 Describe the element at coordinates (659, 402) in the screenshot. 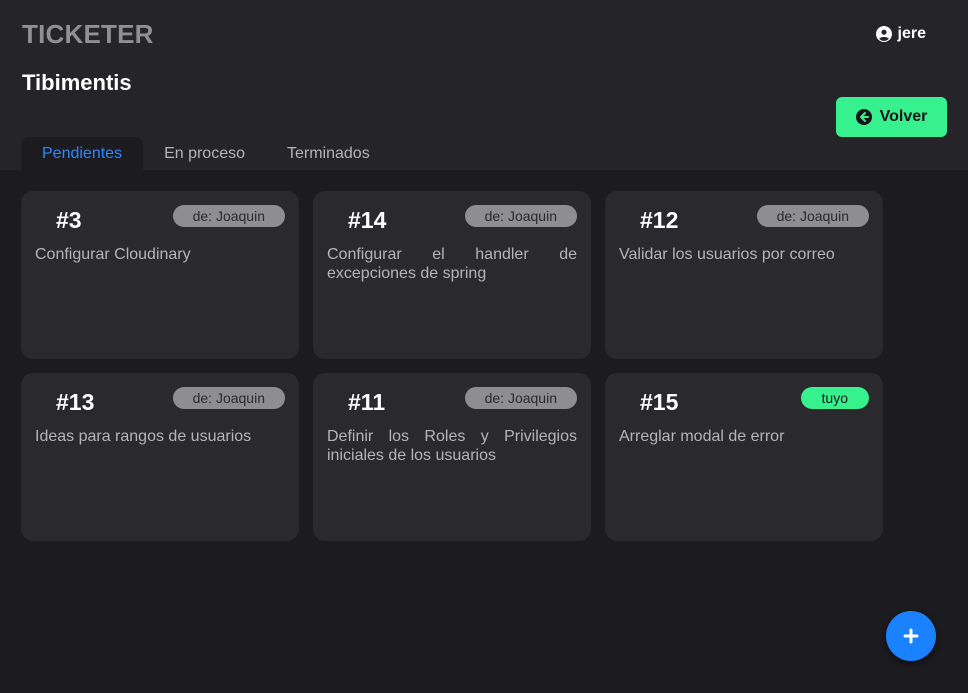

I see `ticket-number: #15` at that location.